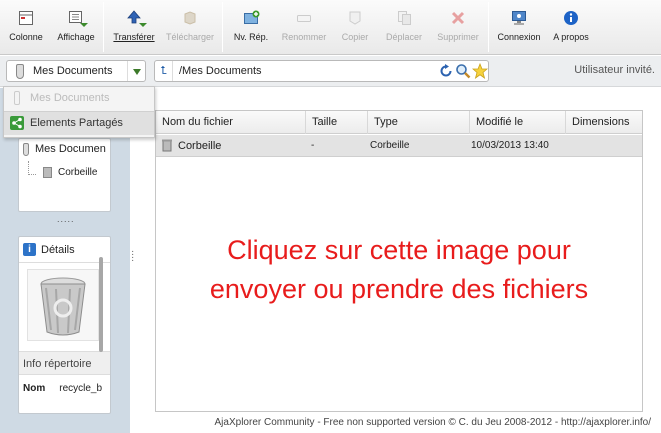  I want to click on folder-tree: Mes Documen Corbeille, so click(64, 175).